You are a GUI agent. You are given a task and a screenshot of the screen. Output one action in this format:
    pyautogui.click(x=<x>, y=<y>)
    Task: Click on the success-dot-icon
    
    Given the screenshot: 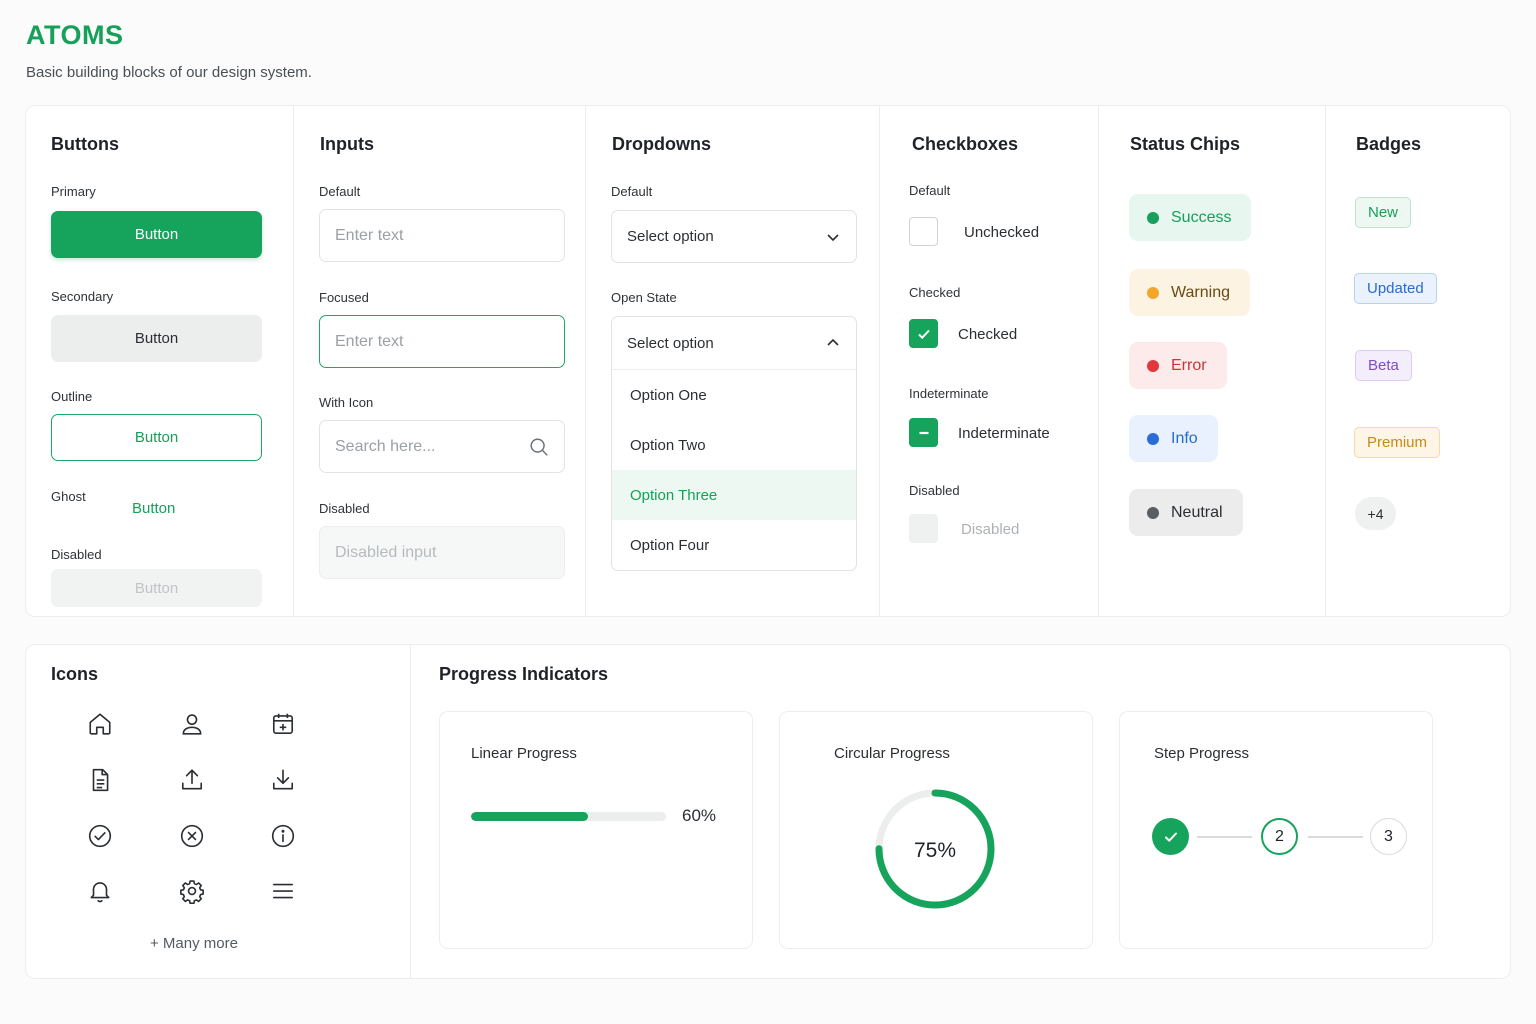 What is the action you would take?
    pyautogui.click(x=1153, y=217)
    